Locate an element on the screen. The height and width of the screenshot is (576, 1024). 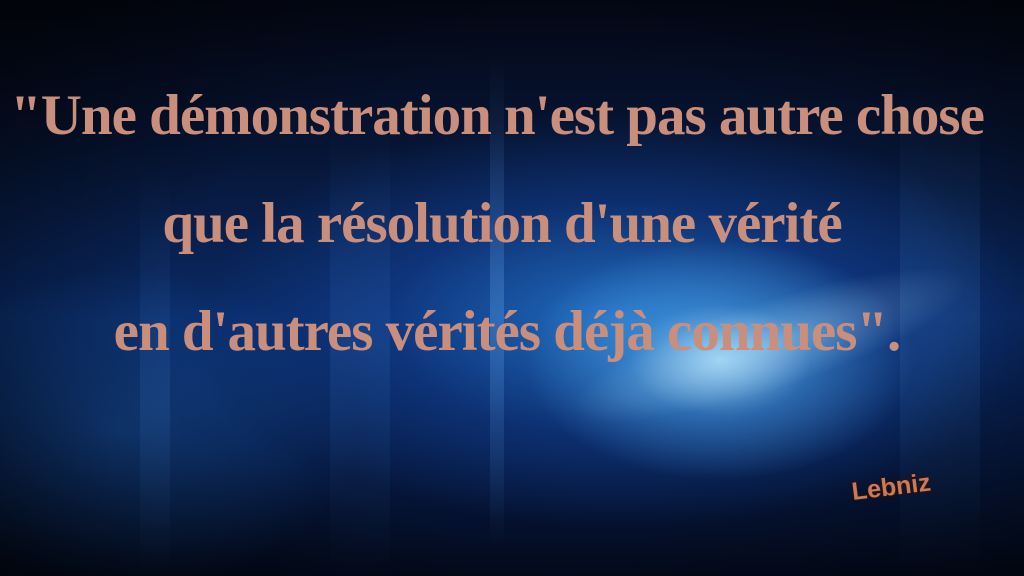
quote-author: Lebniz is located at coordinates (891, 487).